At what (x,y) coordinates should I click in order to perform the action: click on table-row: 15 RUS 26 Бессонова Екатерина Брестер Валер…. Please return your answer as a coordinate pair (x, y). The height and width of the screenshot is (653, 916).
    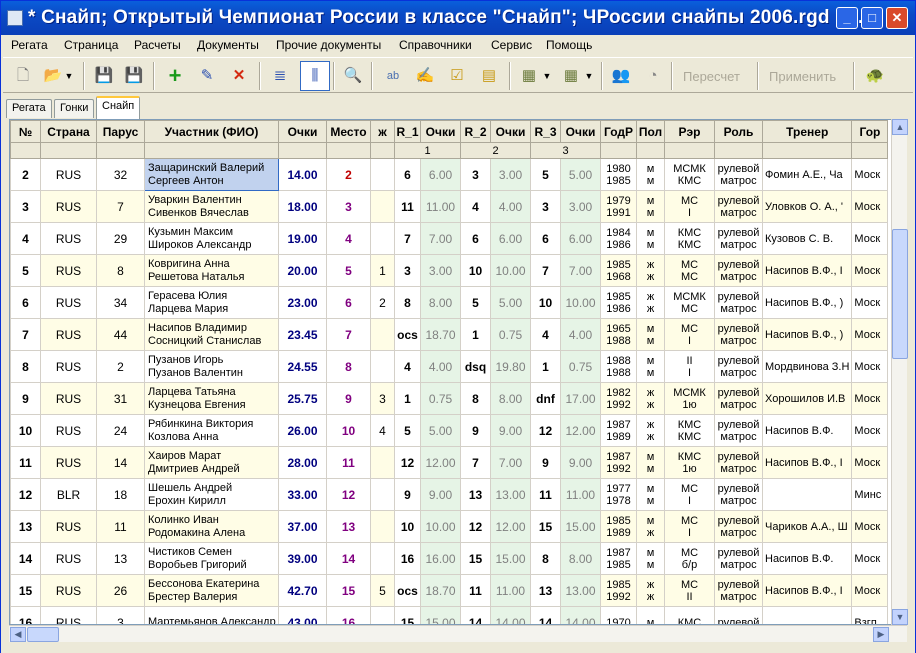
    Looking at the image, I should click on (449, 590).